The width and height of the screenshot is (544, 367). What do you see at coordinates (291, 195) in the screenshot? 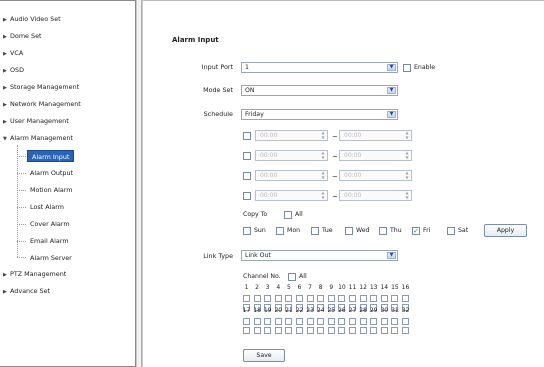
I see `period-4-start-time: 00:00 ▲ ▼` at bounding box center [291, 195].